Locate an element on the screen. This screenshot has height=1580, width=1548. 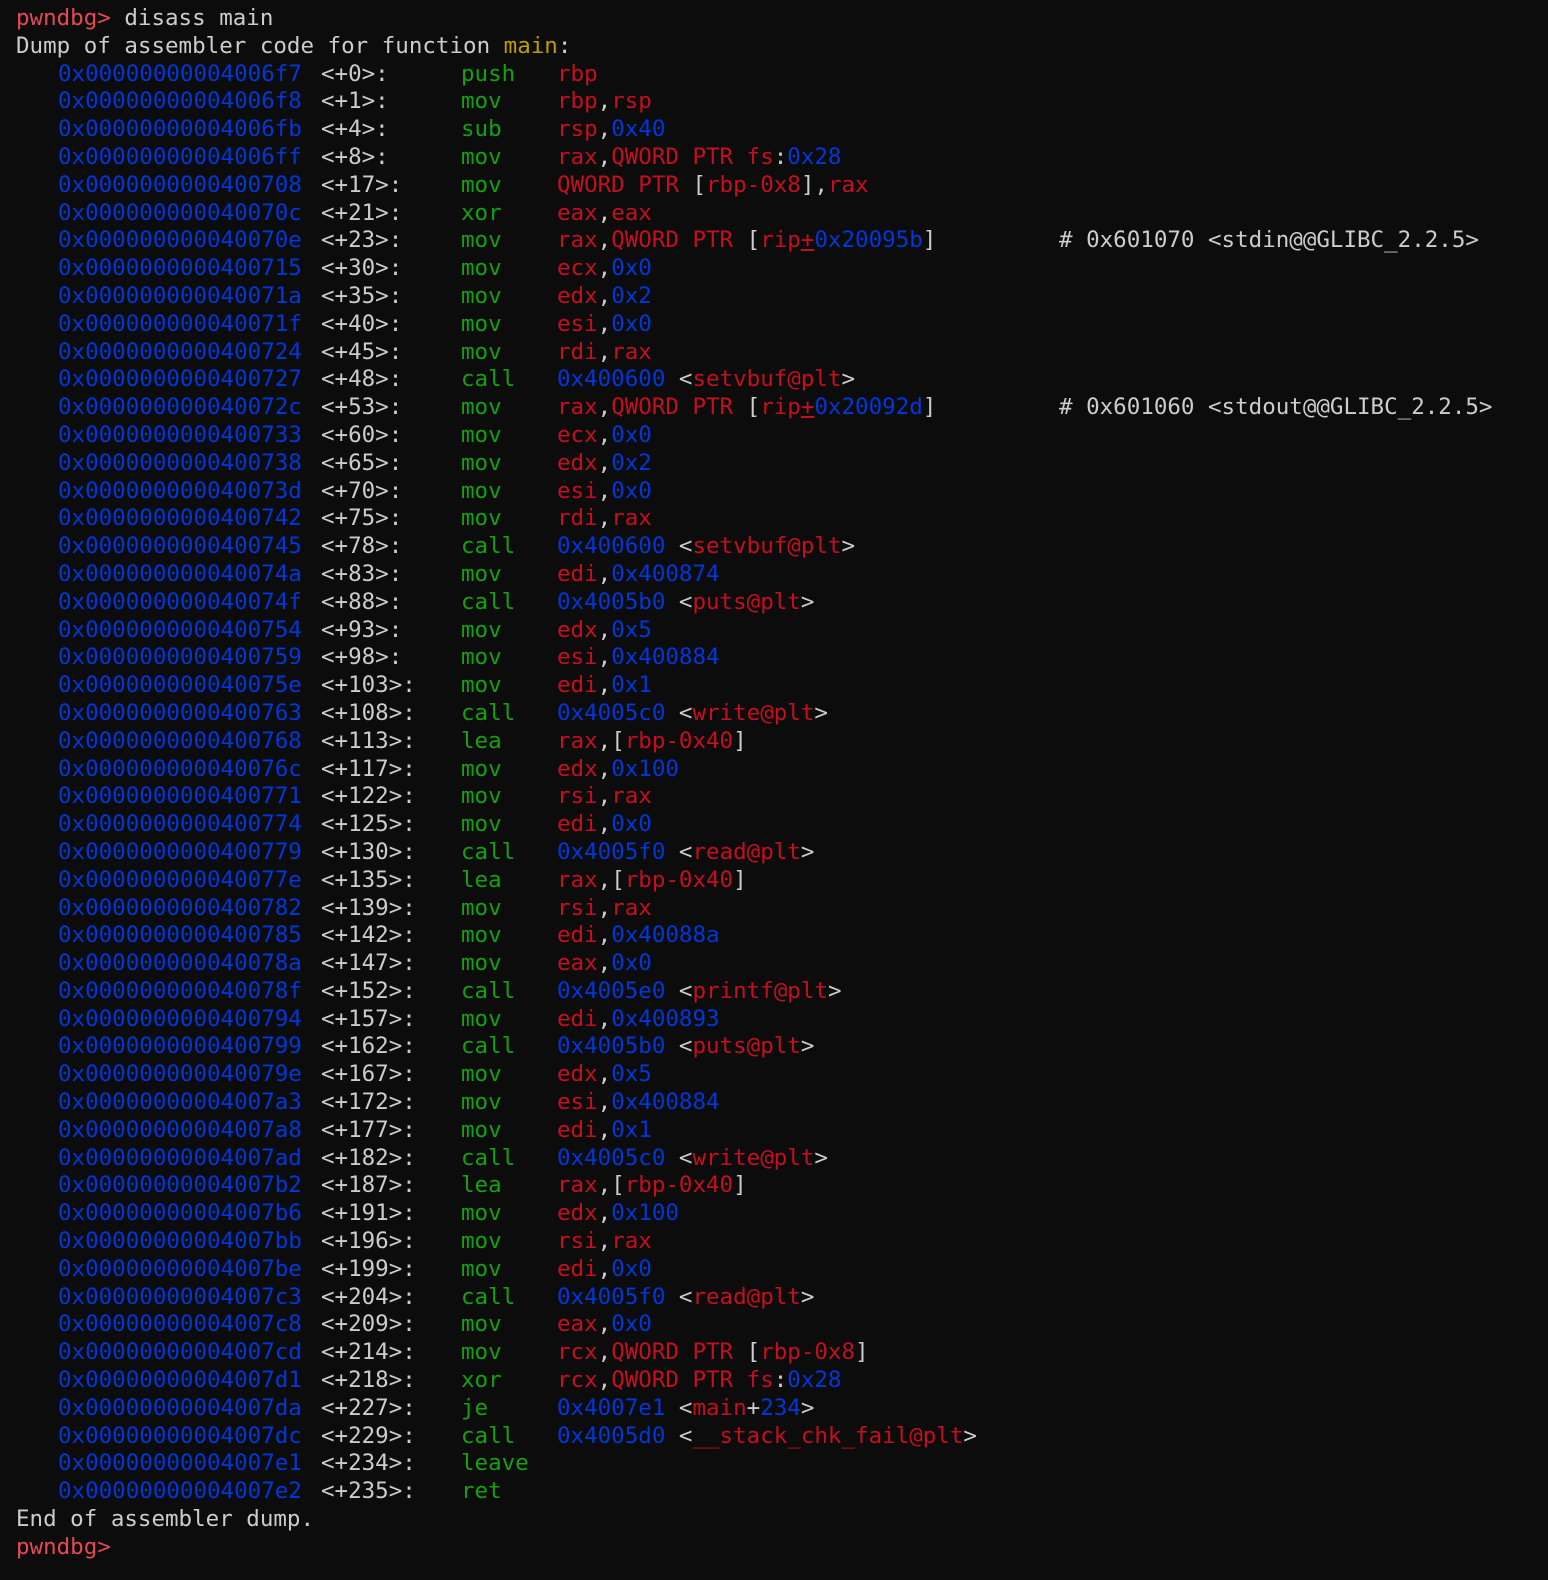
instruction-offset: <+167>: is located at coordinates (368, 1074).